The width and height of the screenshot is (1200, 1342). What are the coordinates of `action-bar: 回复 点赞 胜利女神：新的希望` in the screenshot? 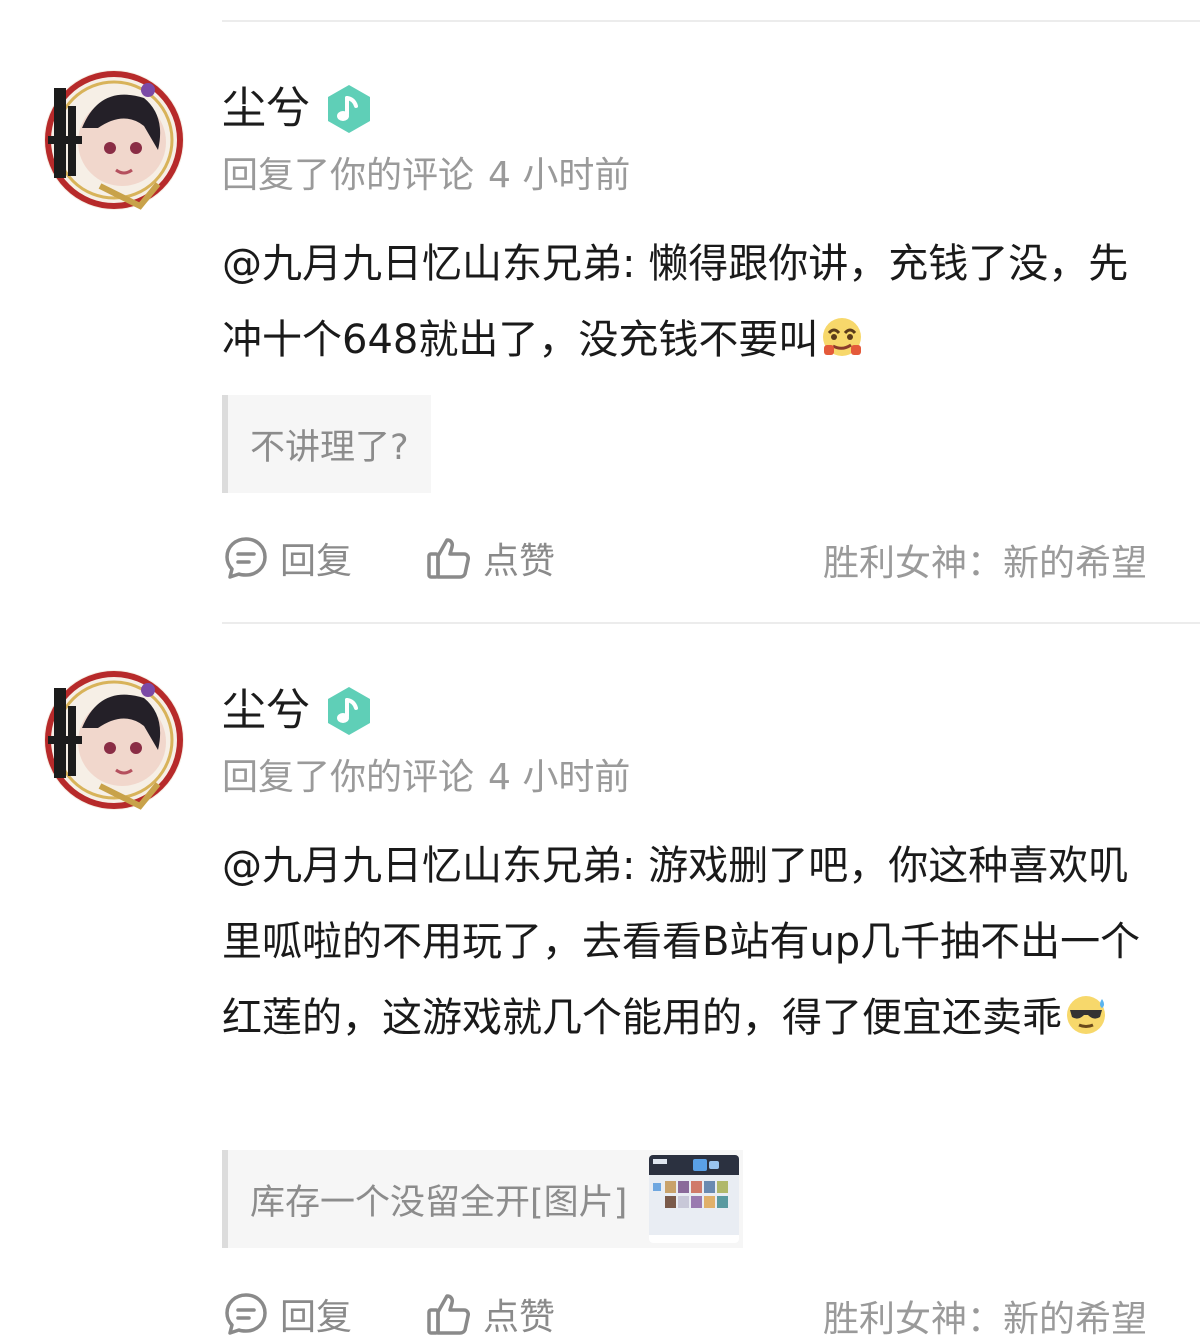 It's located at (684, 1314).